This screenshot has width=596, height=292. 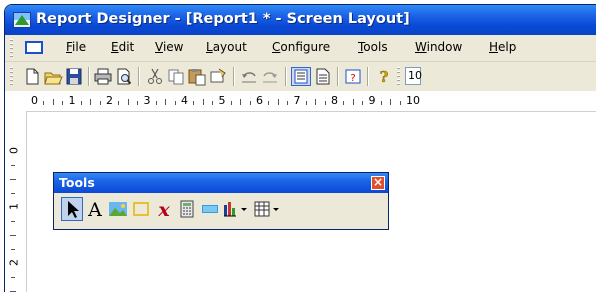 What do you see at coordinates (334, 100) in the screenshot?
I see `ruler-label: 8` at bounding box center [334, 100].